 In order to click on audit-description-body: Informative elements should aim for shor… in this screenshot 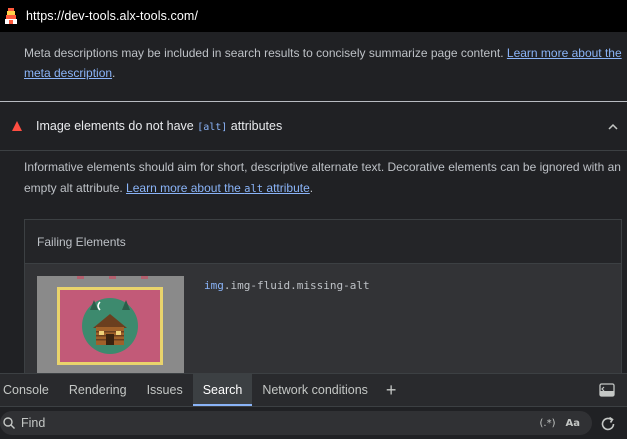, I will do `click(322, 177)`.